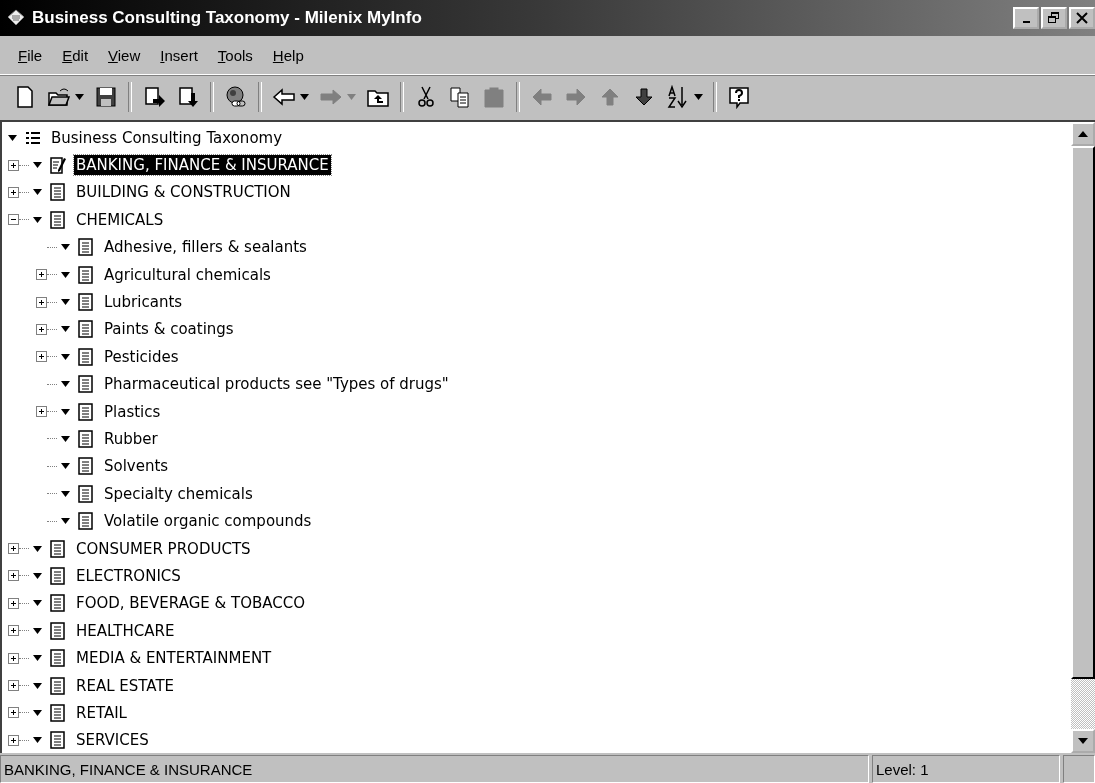  I want to click on minimize-button, so click(1026, 18).